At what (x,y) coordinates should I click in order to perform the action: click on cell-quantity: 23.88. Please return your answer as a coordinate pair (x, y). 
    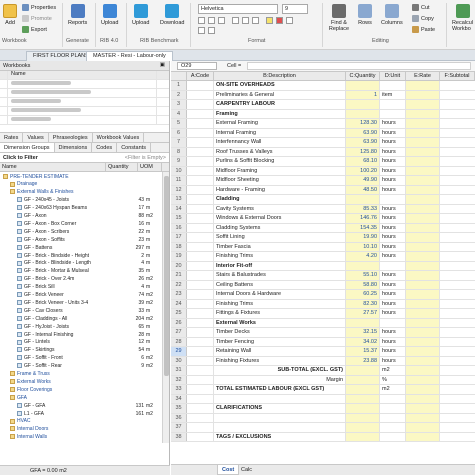
    Looking at the image, I should click on (363, 360).